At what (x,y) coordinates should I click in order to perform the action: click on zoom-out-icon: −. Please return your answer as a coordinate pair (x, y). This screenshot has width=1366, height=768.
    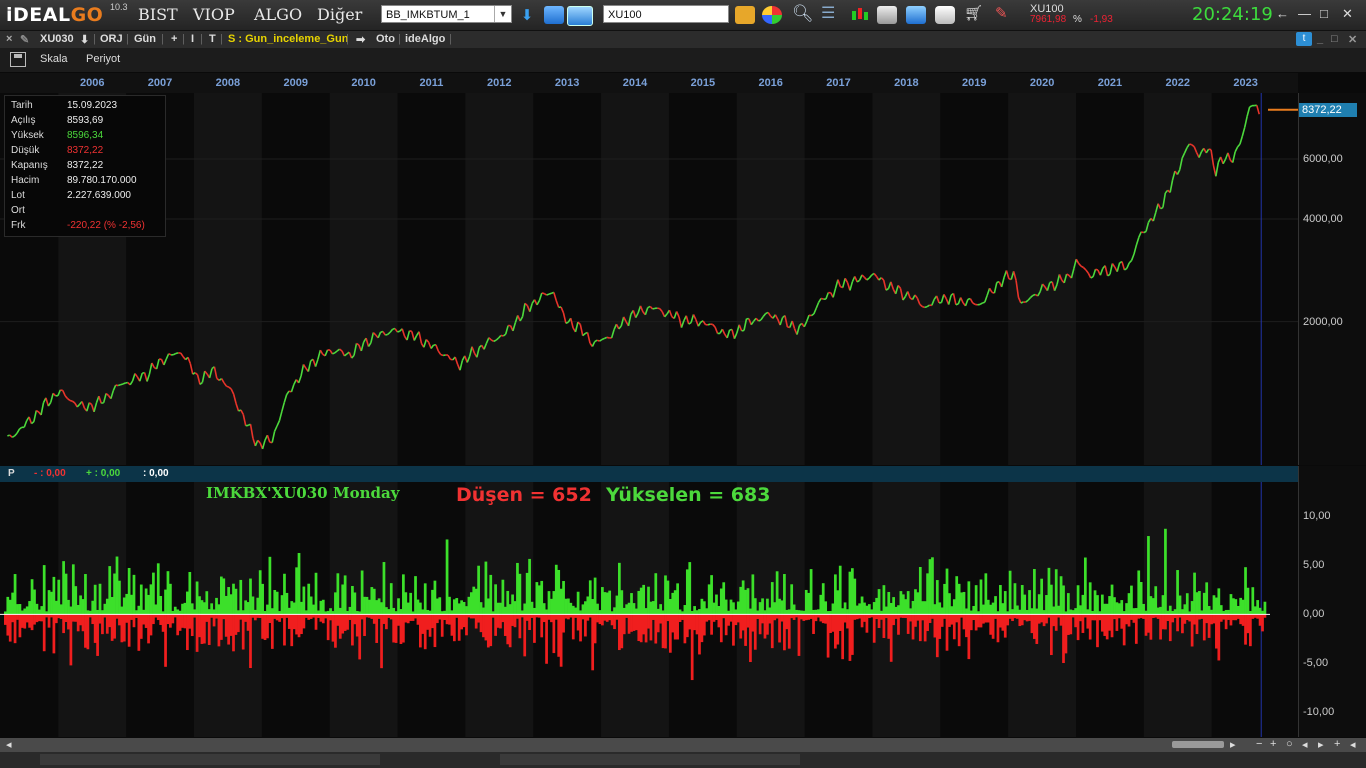
    Looking at the image, I should click on (1259, 744).